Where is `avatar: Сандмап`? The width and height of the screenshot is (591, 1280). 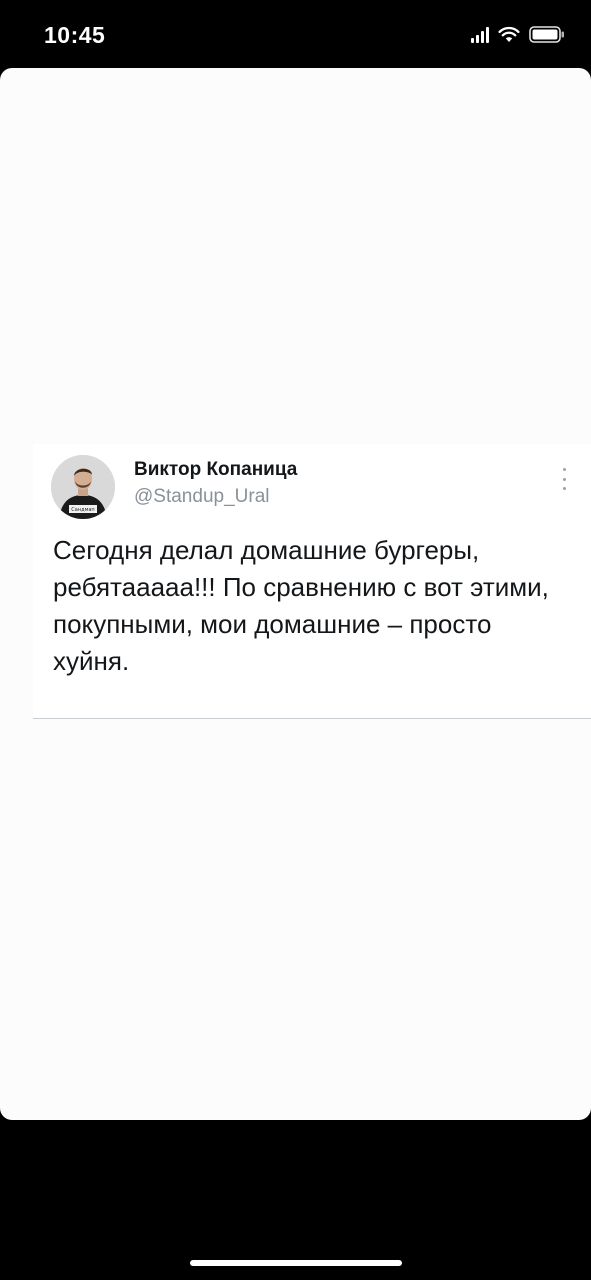
avatar: Сандмап is located at coordinates (83, 487).